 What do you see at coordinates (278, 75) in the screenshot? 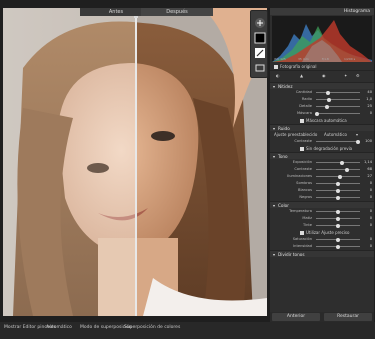
I see `tab-basic-icon: ◐` at bounding box center [278, 75].